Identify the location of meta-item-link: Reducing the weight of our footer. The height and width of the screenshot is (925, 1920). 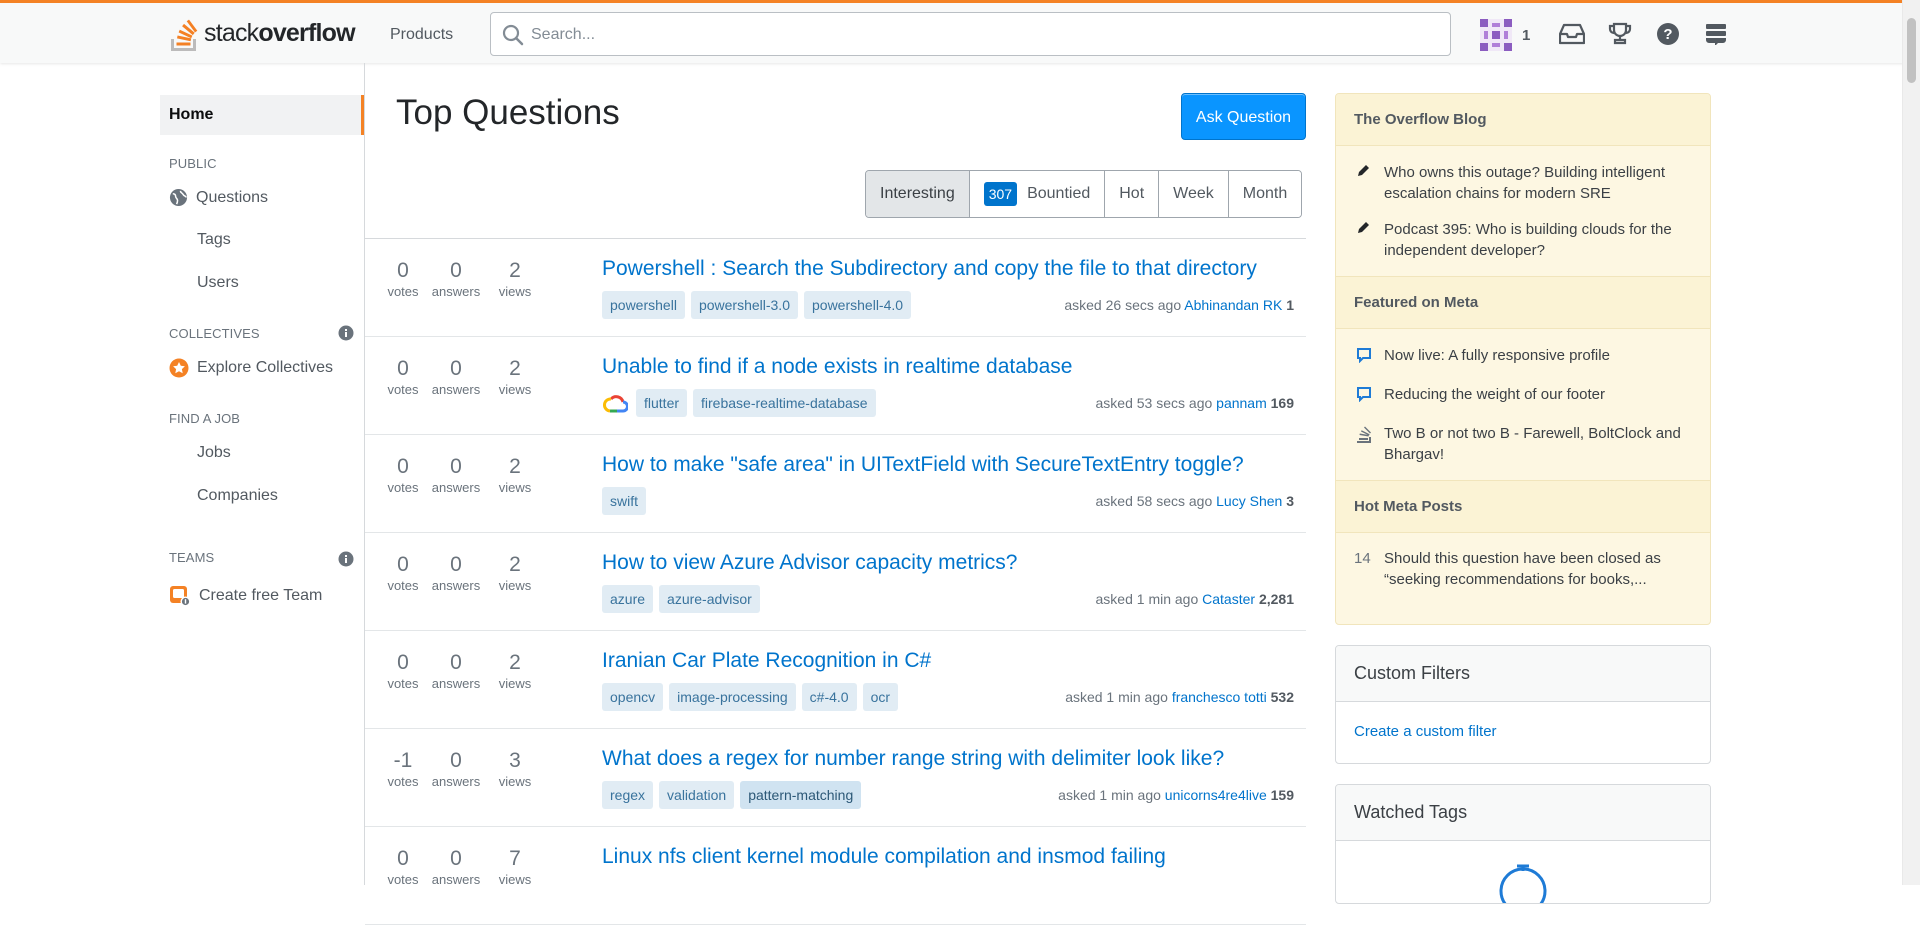
(1494, 394).